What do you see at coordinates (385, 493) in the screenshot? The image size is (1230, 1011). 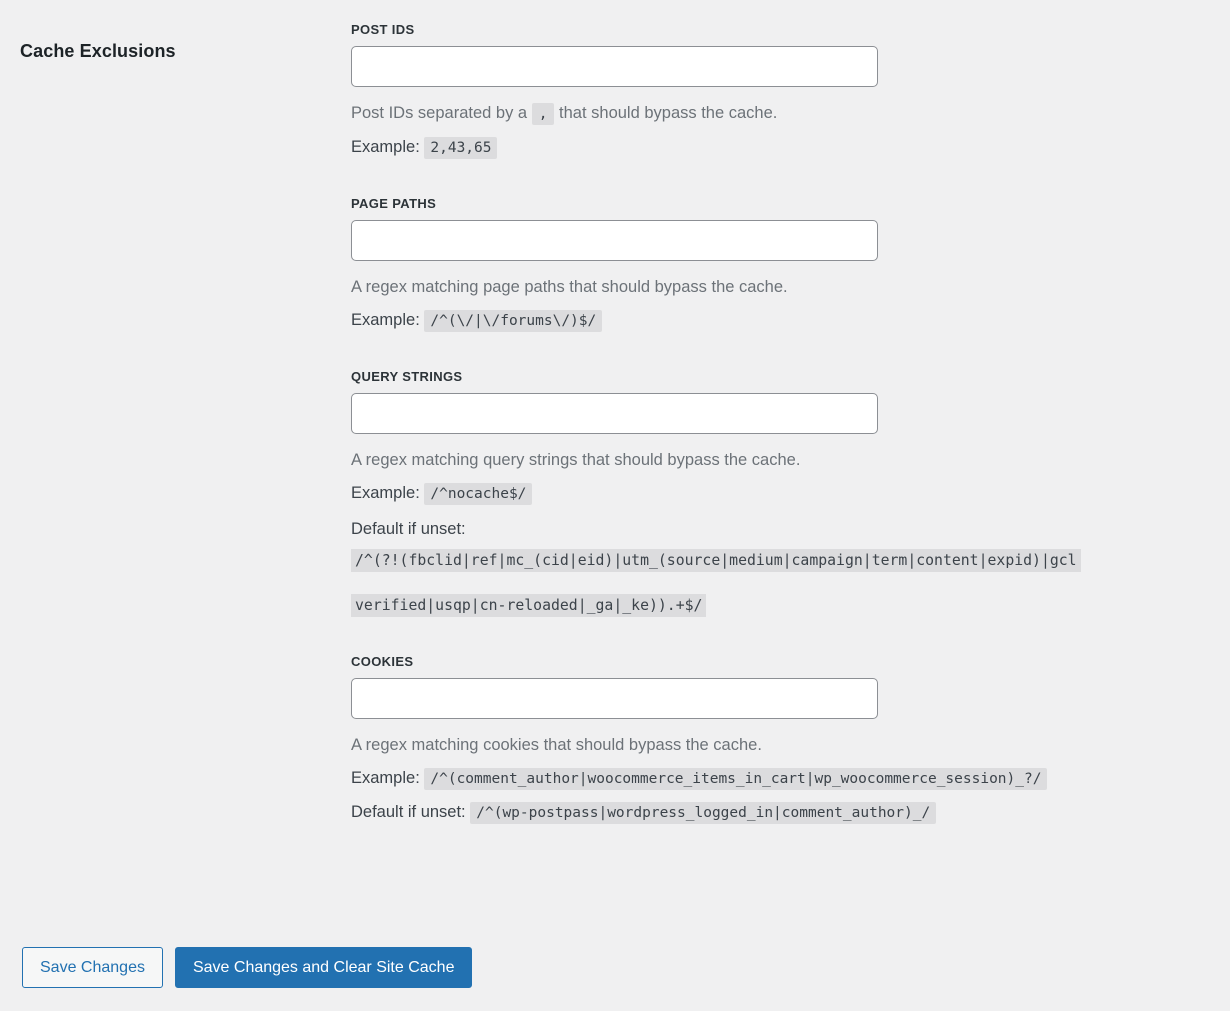 I see `query-strings-example-label: Example:` at bounding box center [385, 493].